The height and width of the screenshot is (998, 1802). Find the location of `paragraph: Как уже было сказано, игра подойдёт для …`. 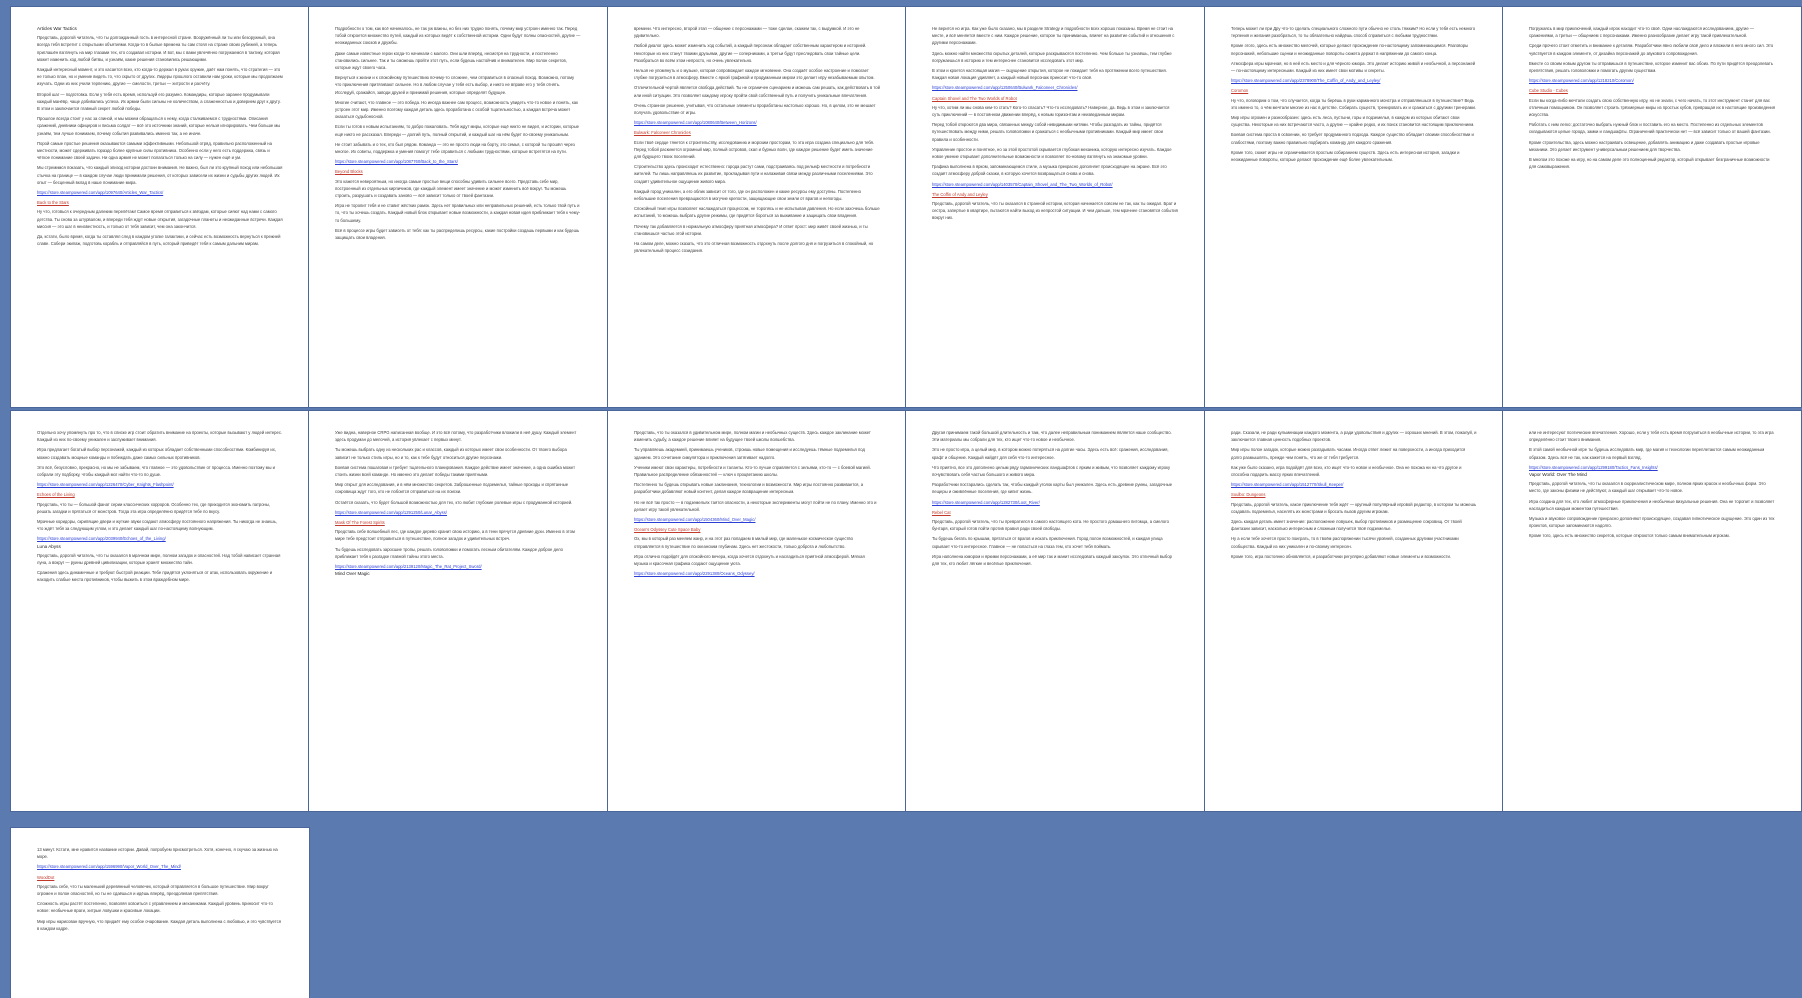

paragraph: Как уже было сказано, игра подойдёт для … is located at coordinates (1346, 471).